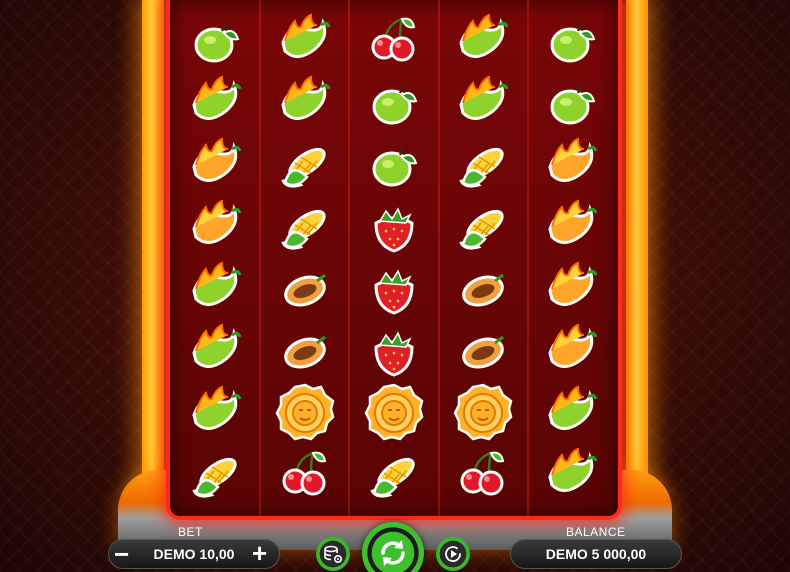 The width and height of the screenshot is (790, 572). What do you see at coordinates (121, 554) in the screenshot?
I see `minus-icon: −` at bounding box center [121, 554].